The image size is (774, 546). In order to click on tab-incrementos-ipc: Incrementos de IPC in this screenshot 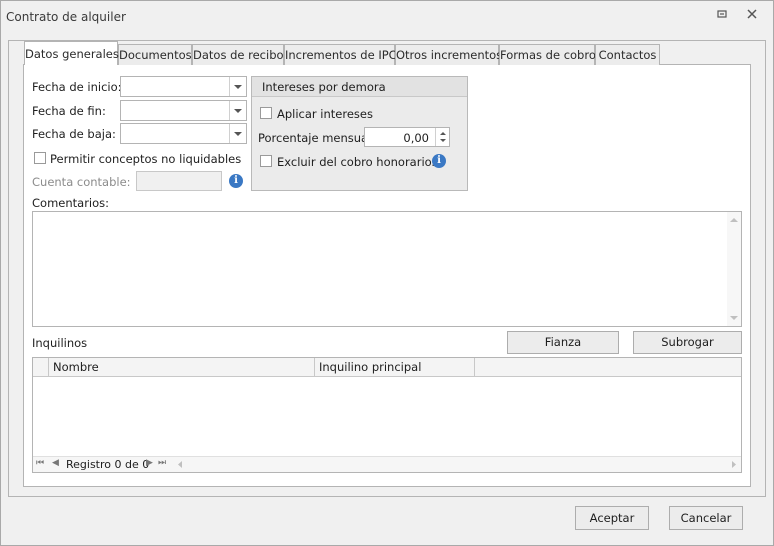, I will do `click(340, 54)`.